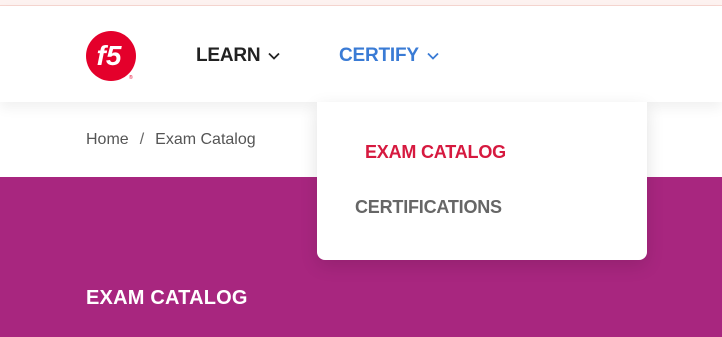 The image size is (722, 337). I want to click on logo-text: f5, so click(109, 55).